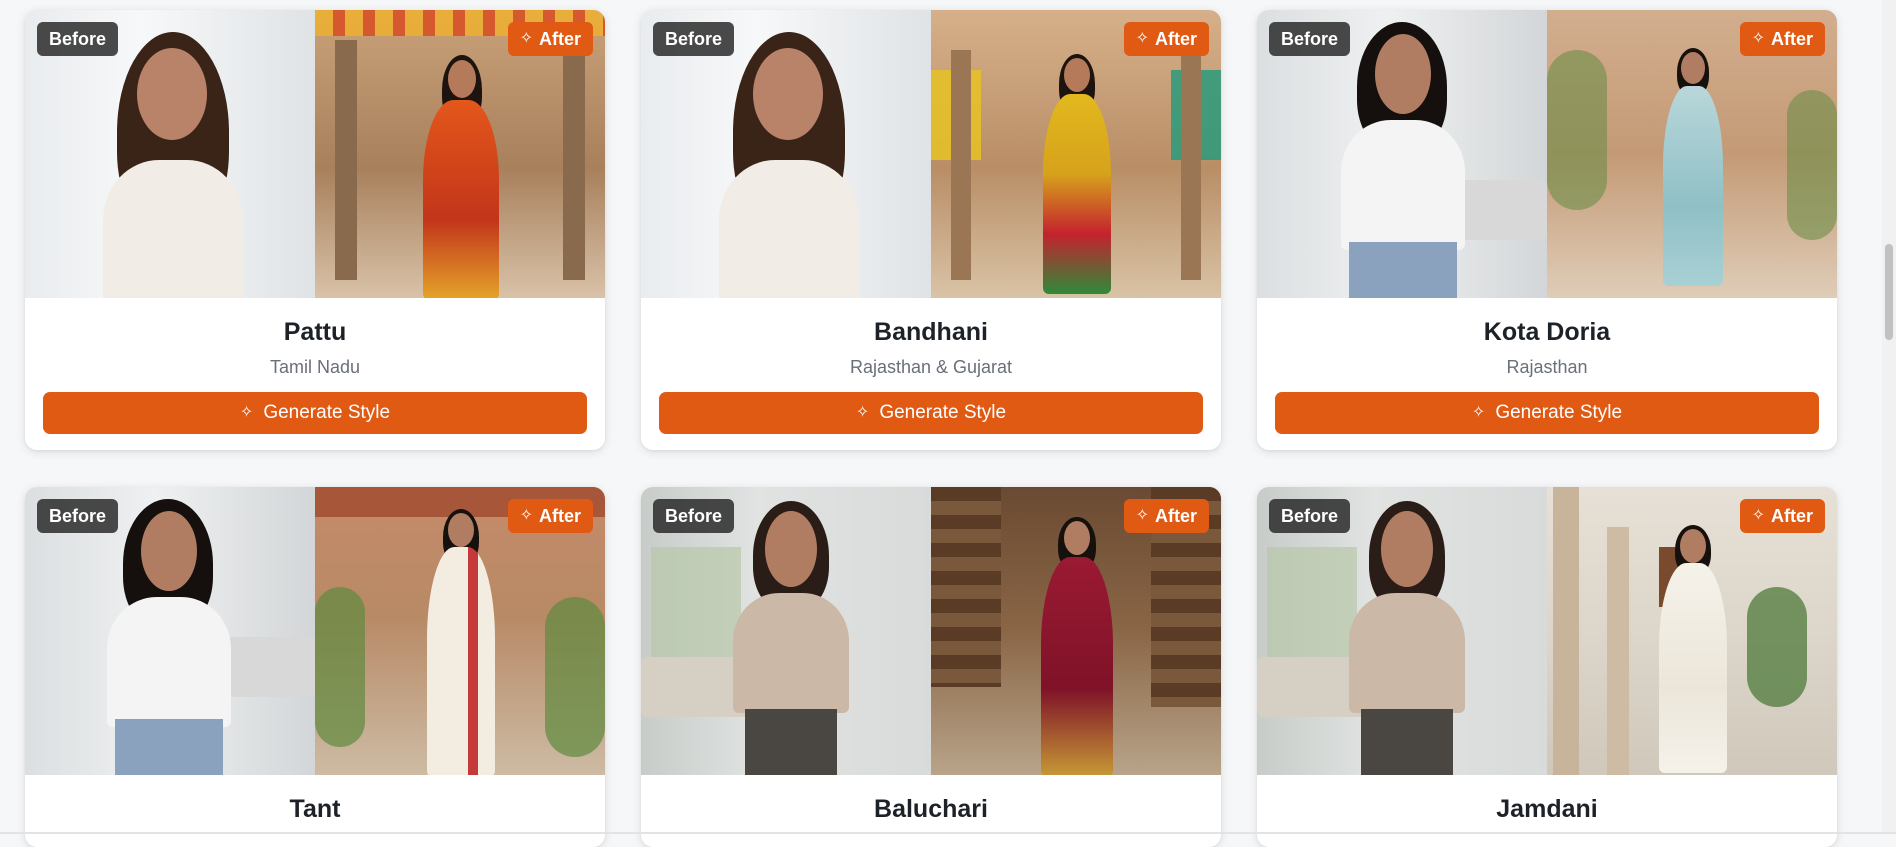 The width and height of the screenshot is (1896, 847). Describe the element at coordinates (315, 367) in the screenshot. I see `style-region: Tamil Nadu` at that location.